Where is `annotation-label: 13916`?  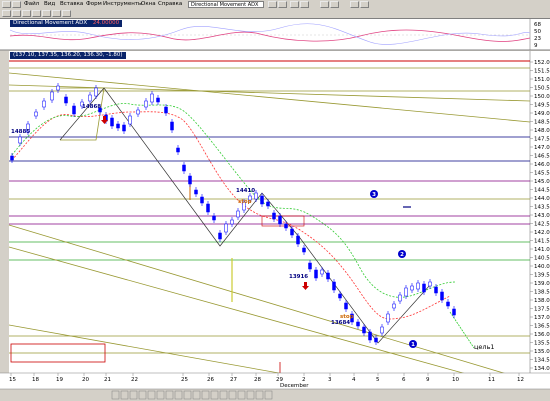 annotation-label: 13916 is located at coordinates (298, 277).